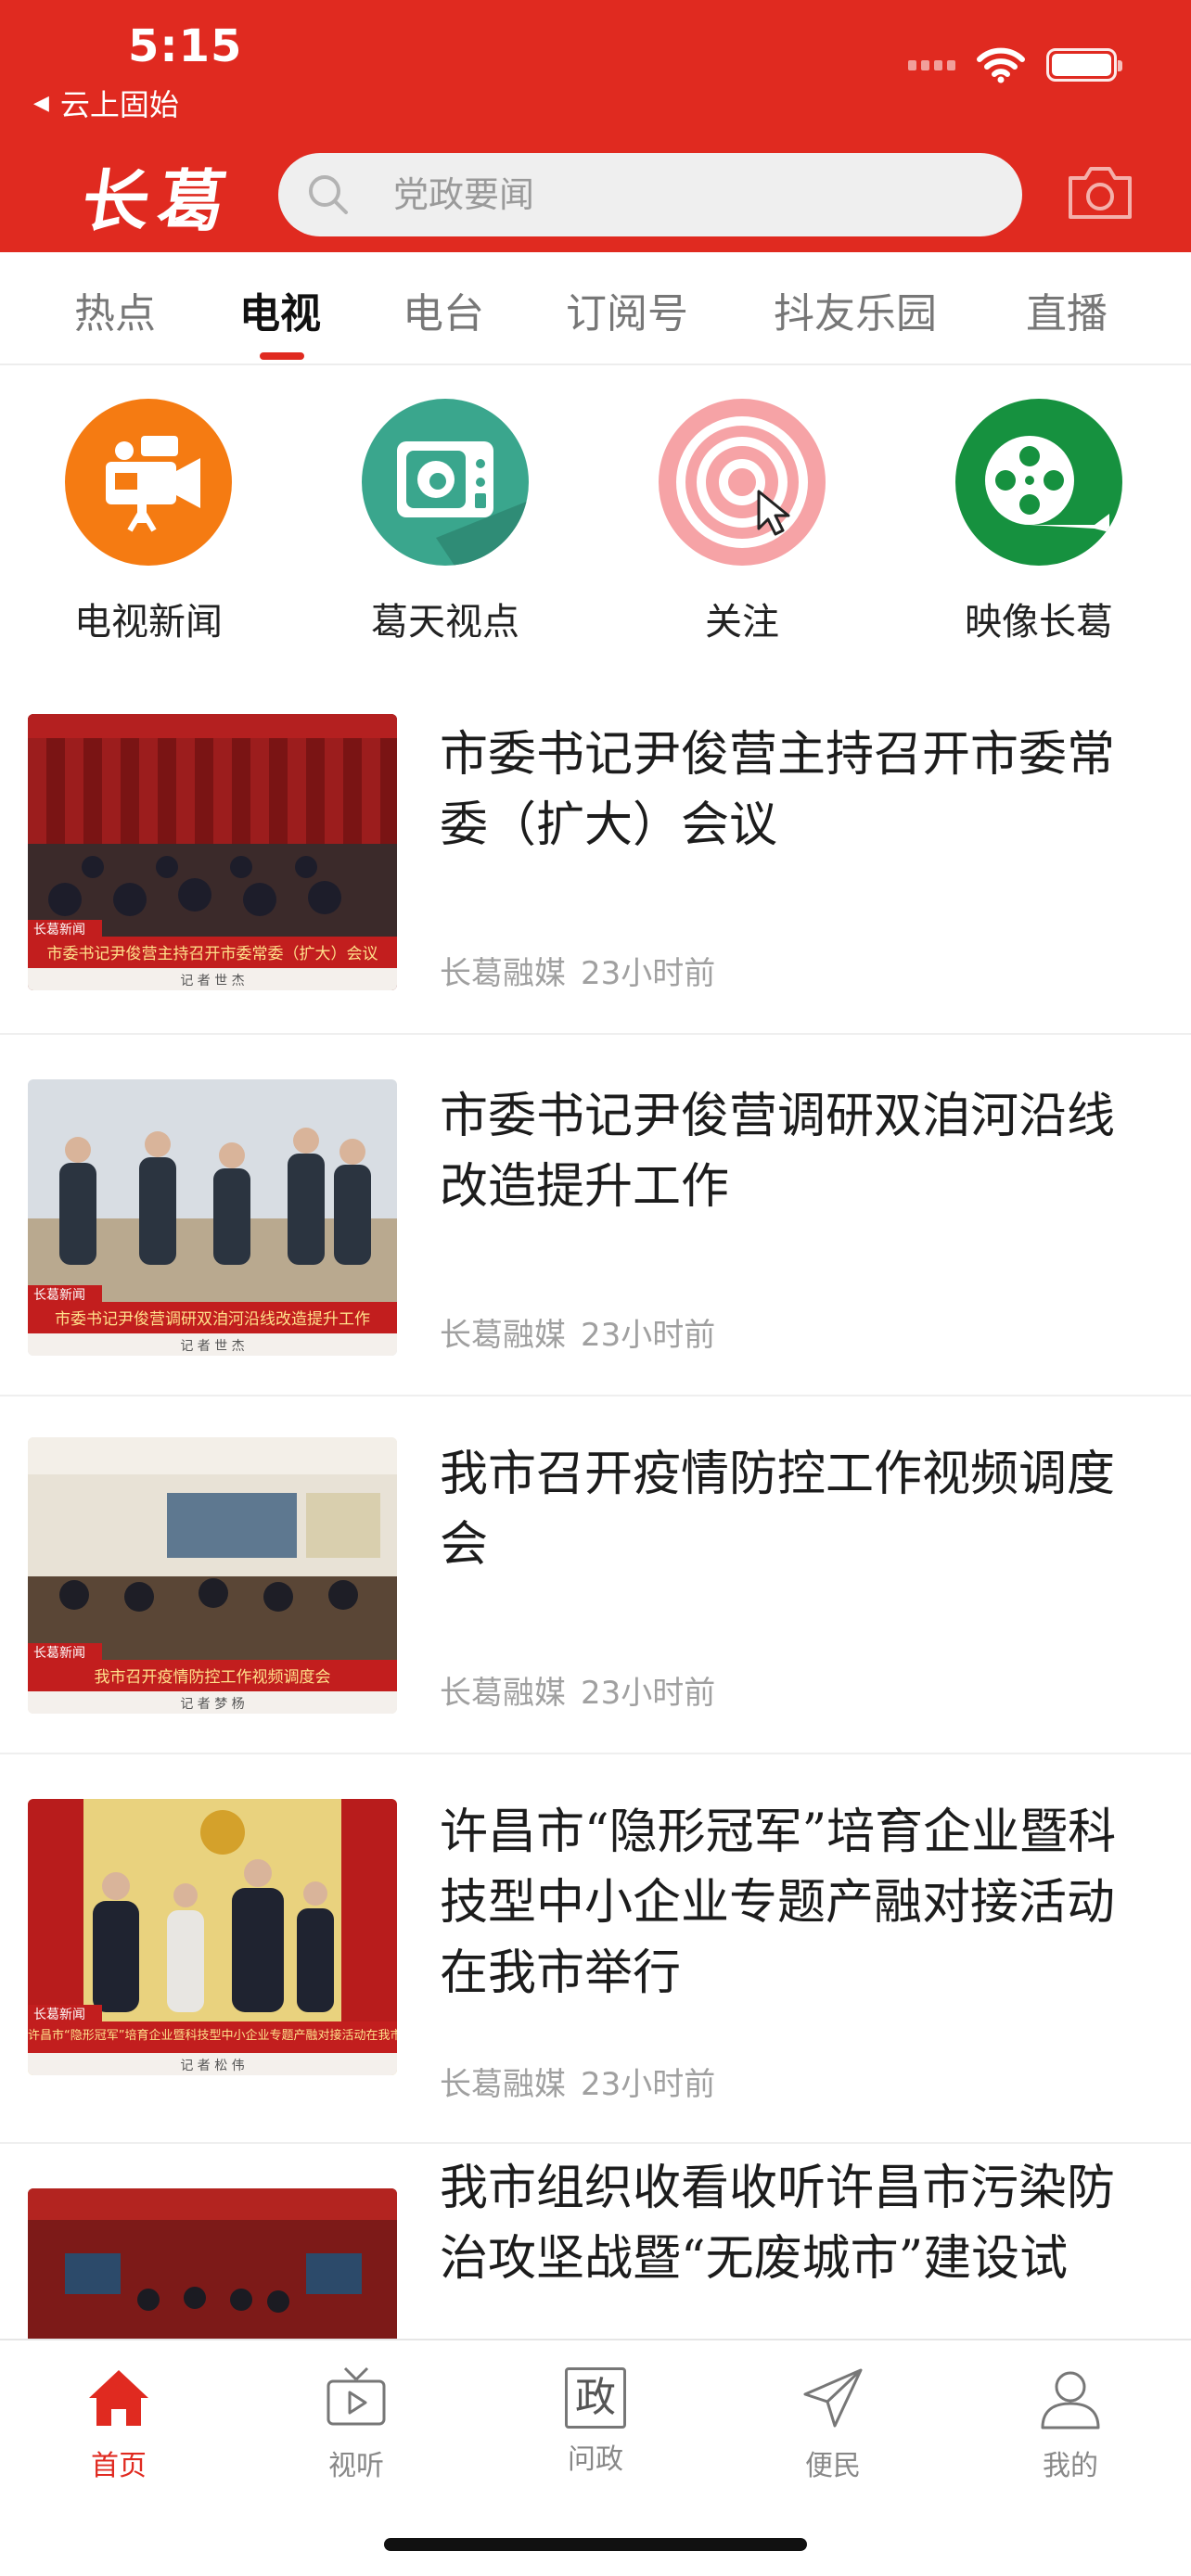 The width and height of the screenshot is (1191, 2576). I want to click on nav-home: 首页, so click(118, 2422).